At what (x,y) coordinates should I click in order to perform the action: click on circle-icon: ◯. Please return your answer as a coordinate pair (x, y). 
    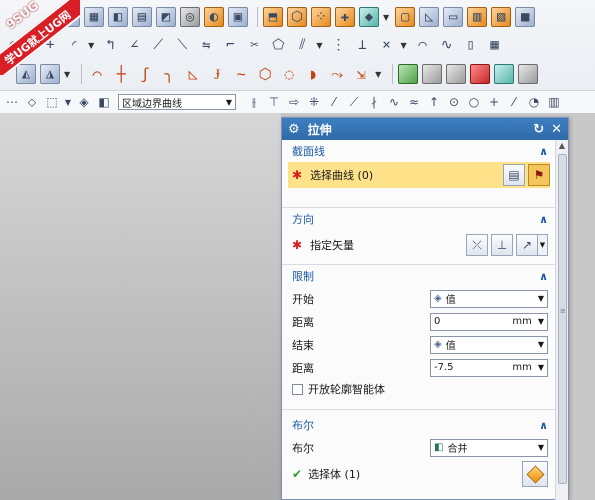
    Looking at the image, I should click on (14, 45).